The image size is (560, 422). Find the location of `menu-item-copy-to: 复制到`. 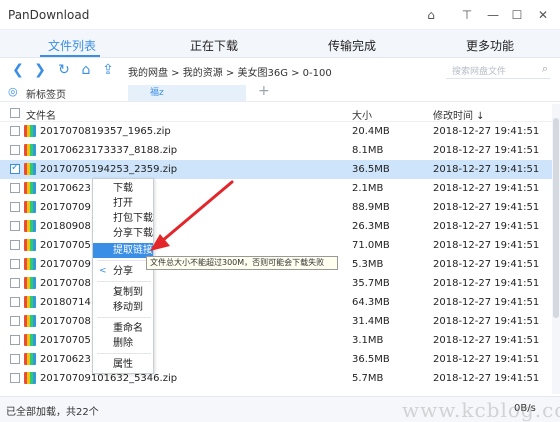

menu-item-copy-to: 复制到 is located at coordinates (123, 292).